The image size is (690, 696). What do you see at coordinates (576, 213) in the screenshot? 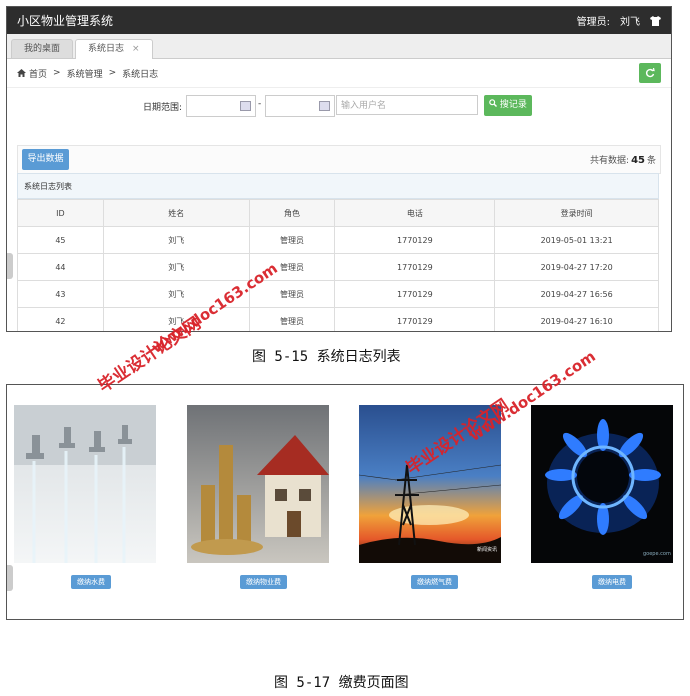
I see `column-header: 登录时间` at bounding box center [576, 213].